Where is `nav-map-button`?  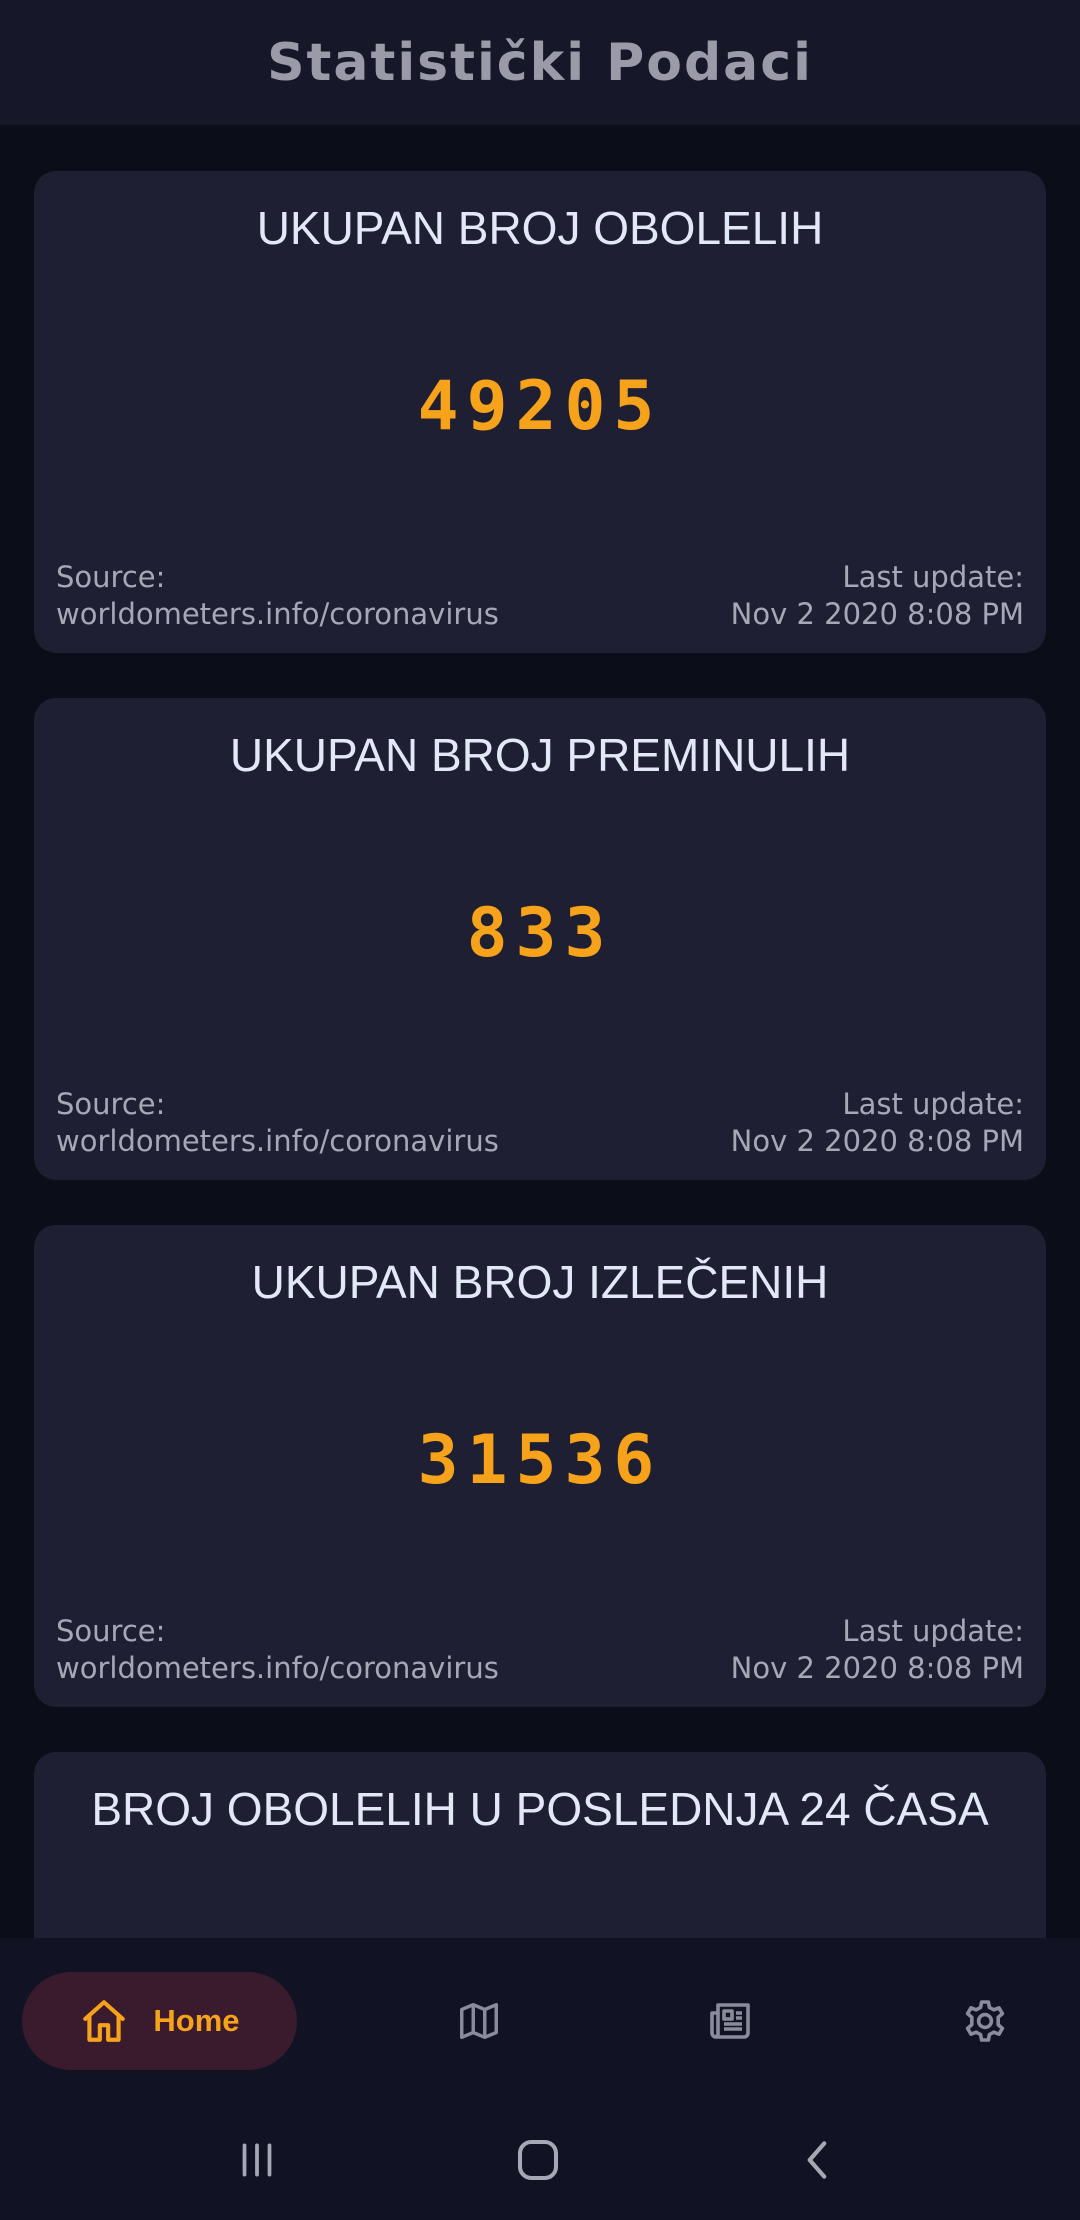
nav-map-button is located at coordinates (479, 2021).